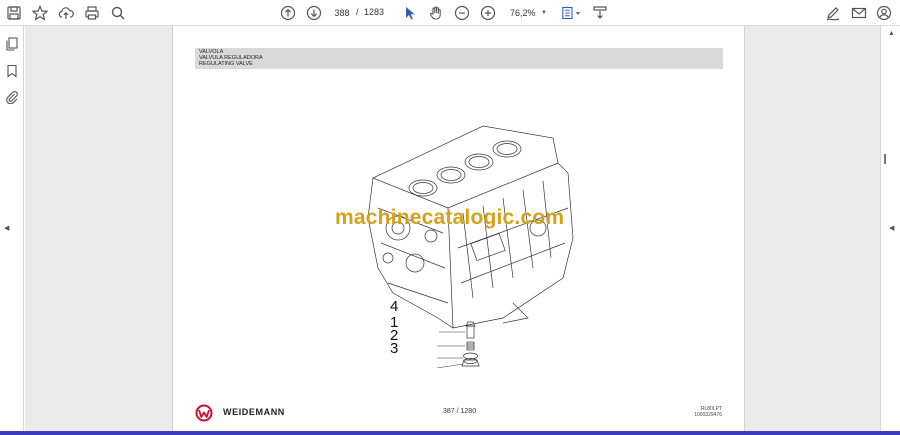  What do you see at coordinates (884, 13) in the screenshot?
I see `account-icon` at bounding box center [884, 13].